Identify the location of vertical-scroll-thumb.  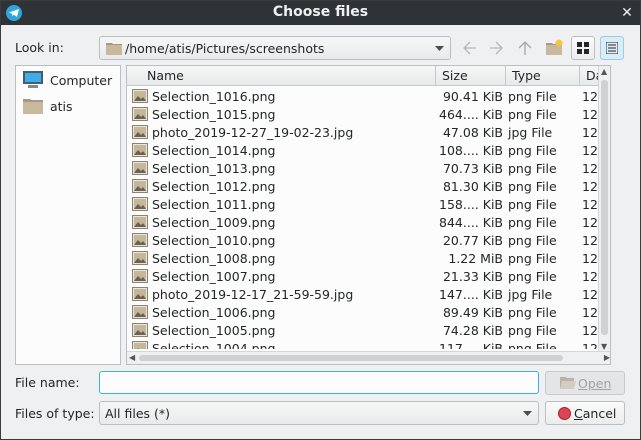
(604, 207).